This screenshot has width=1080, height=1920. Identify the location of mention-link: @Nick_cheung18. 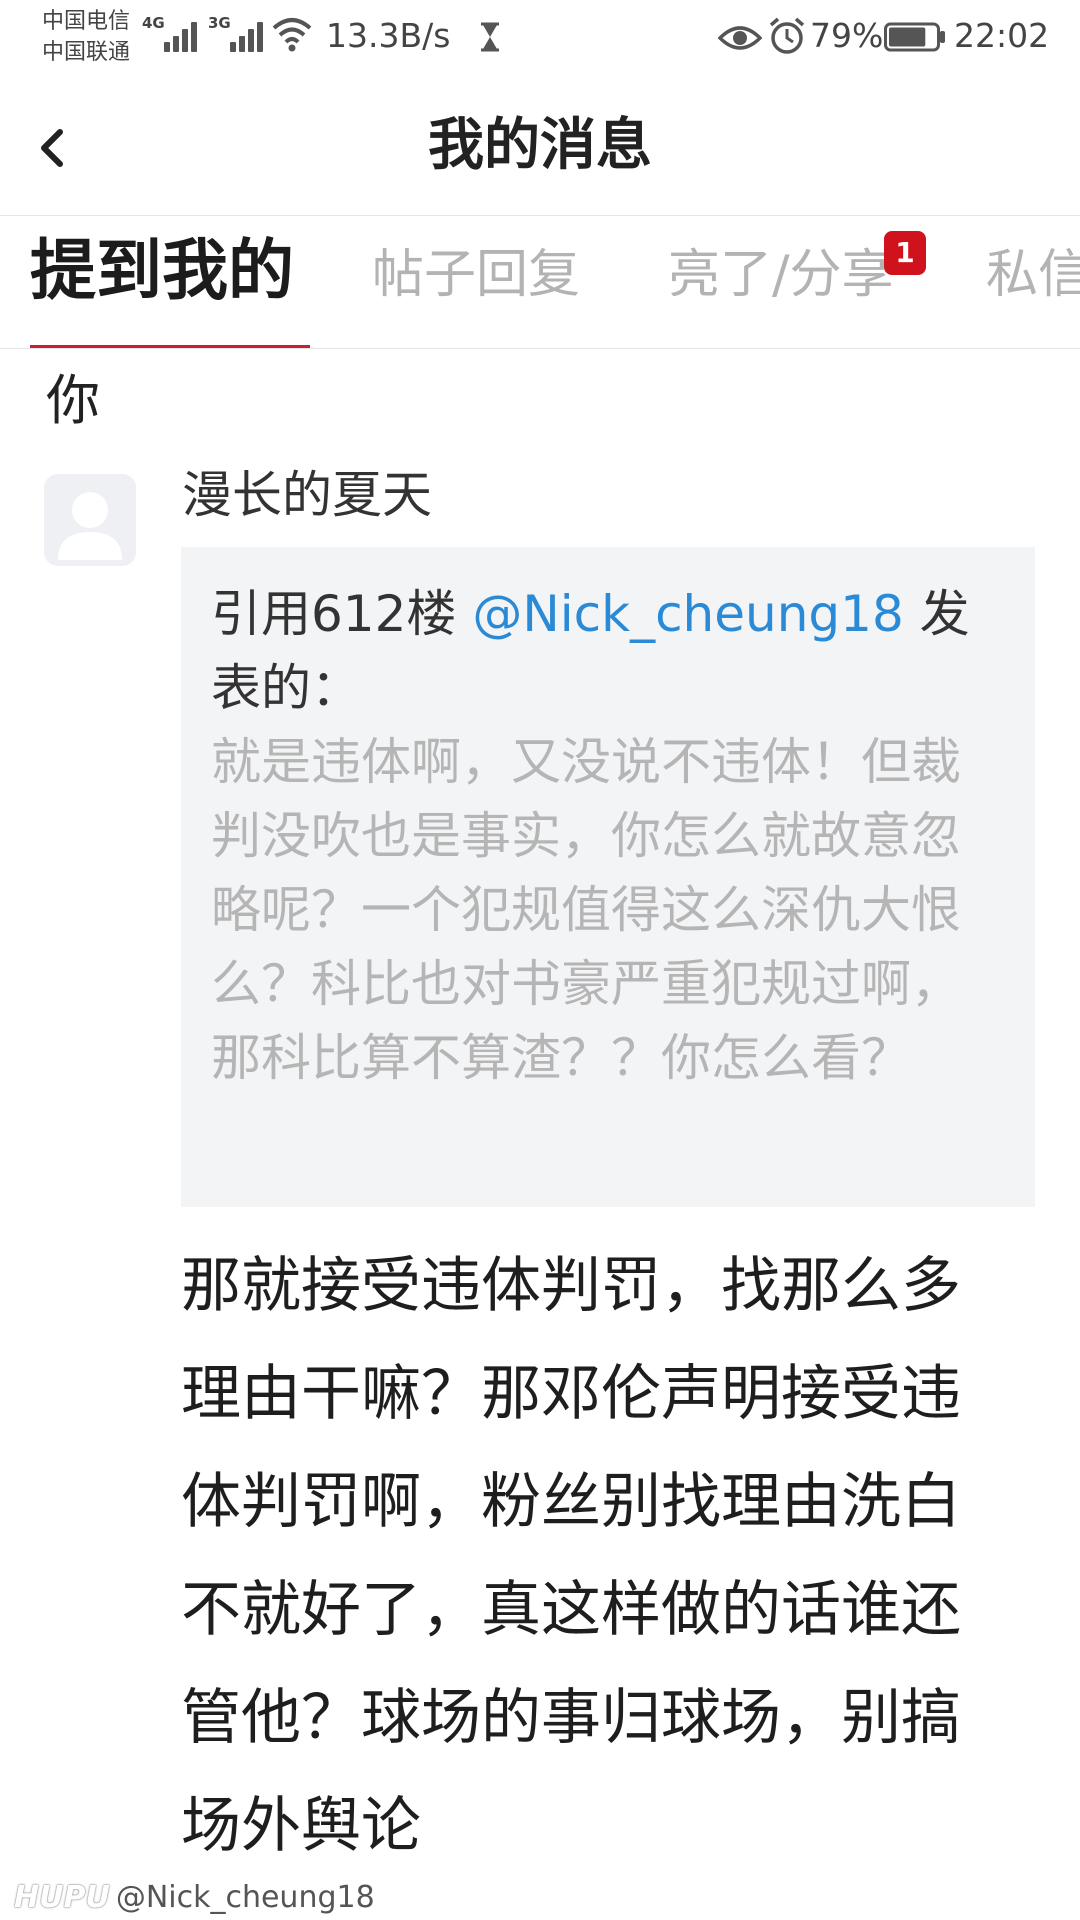
(687, 614).